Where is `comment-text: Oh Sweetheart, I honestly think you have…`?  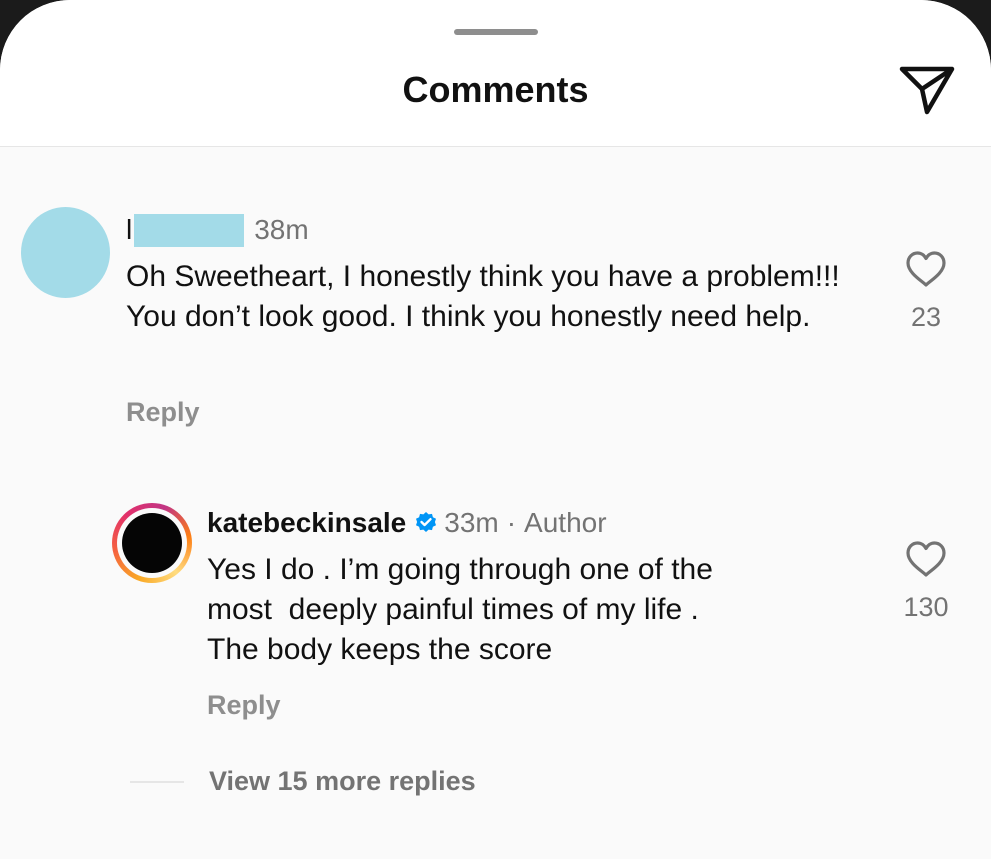 comment-text: Oh Sweetheart, I honestly think you have… is located at coordinates (483, 296).